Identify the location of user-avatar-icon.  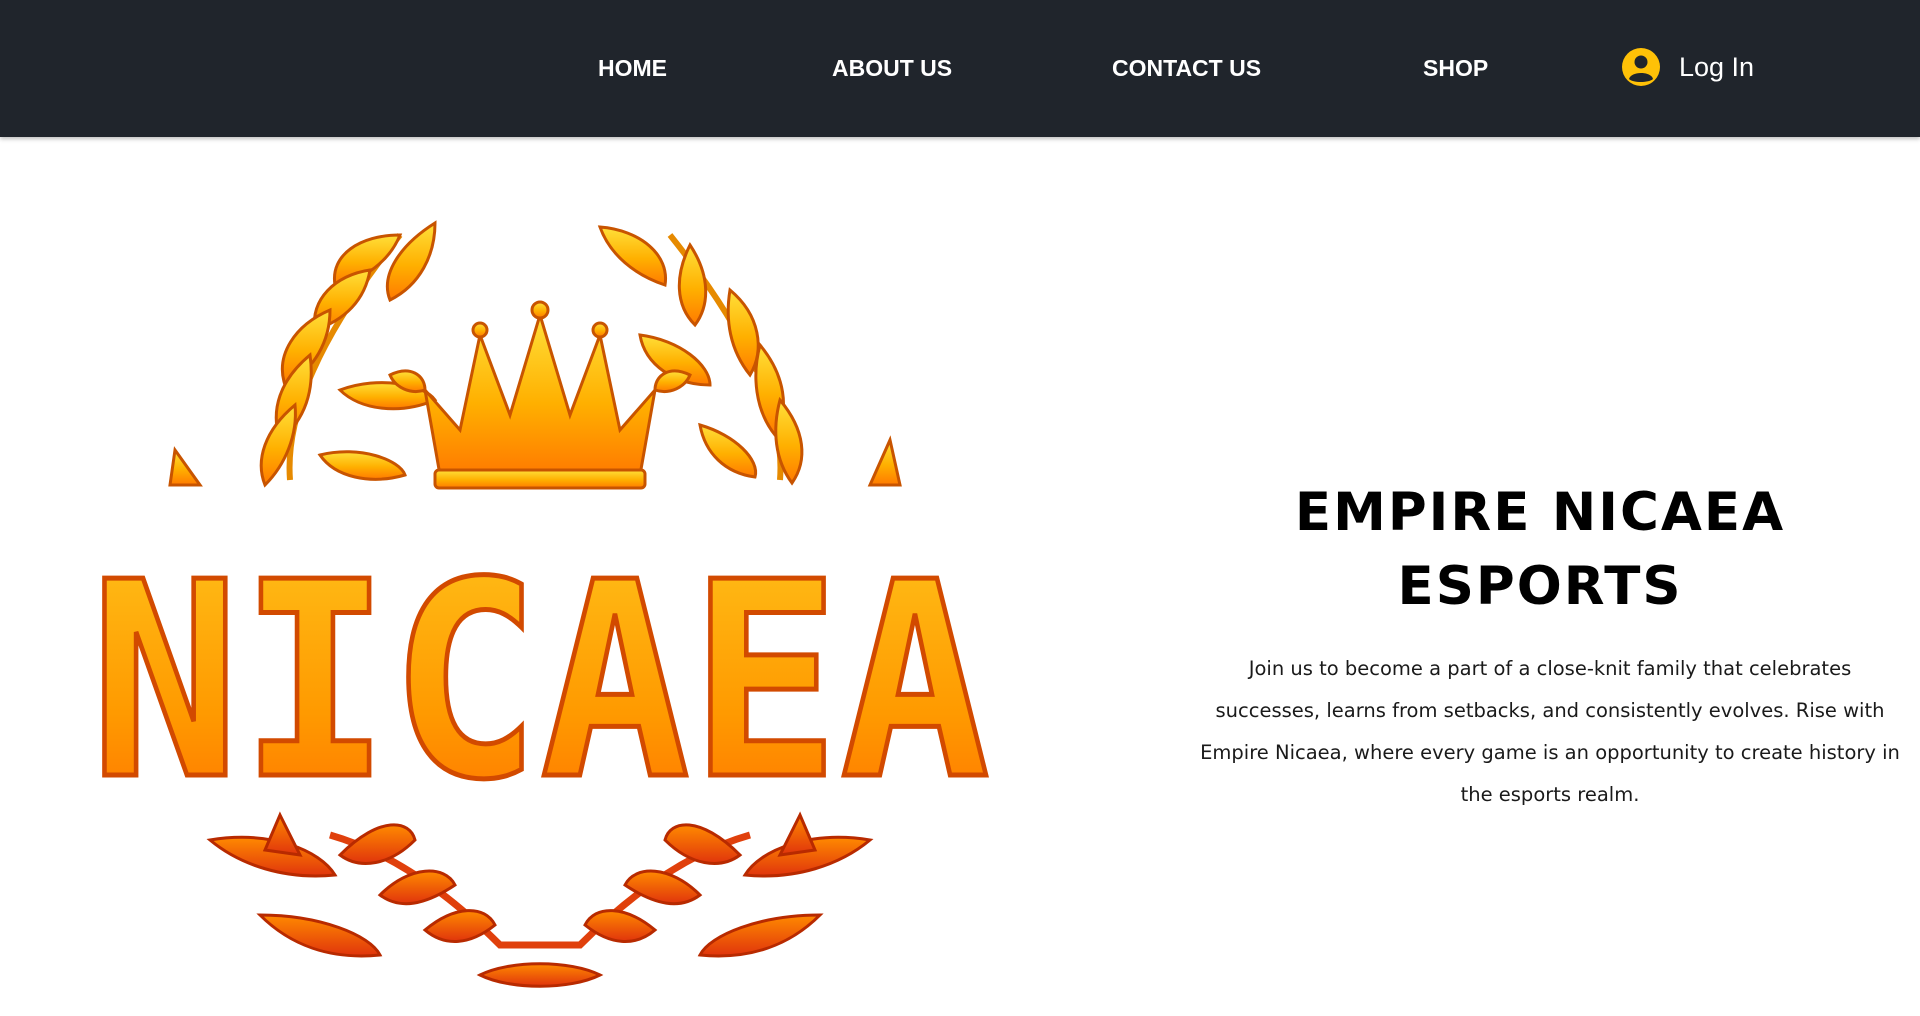
(1641, 67).